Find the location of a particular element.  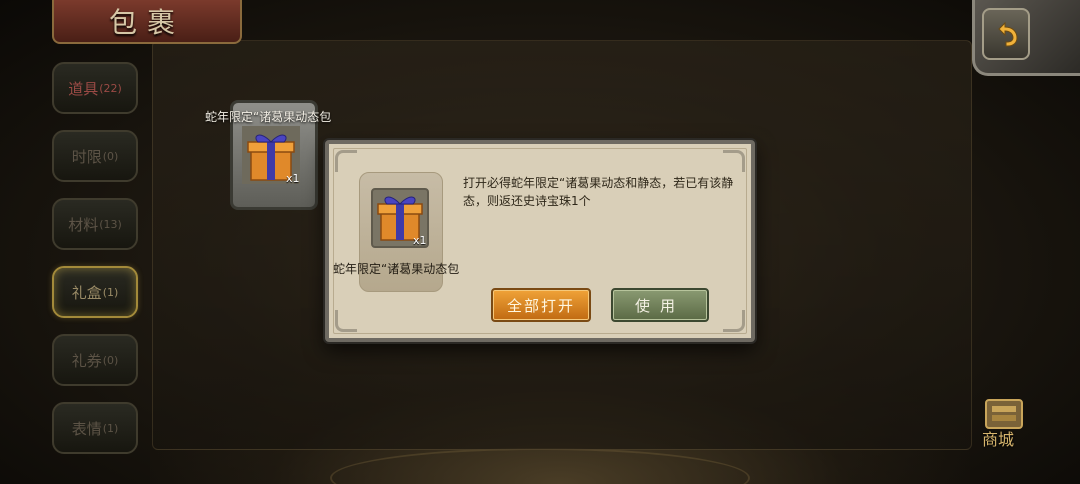

dialog-item-quantity: x1 is located at coordinates (420, 240).